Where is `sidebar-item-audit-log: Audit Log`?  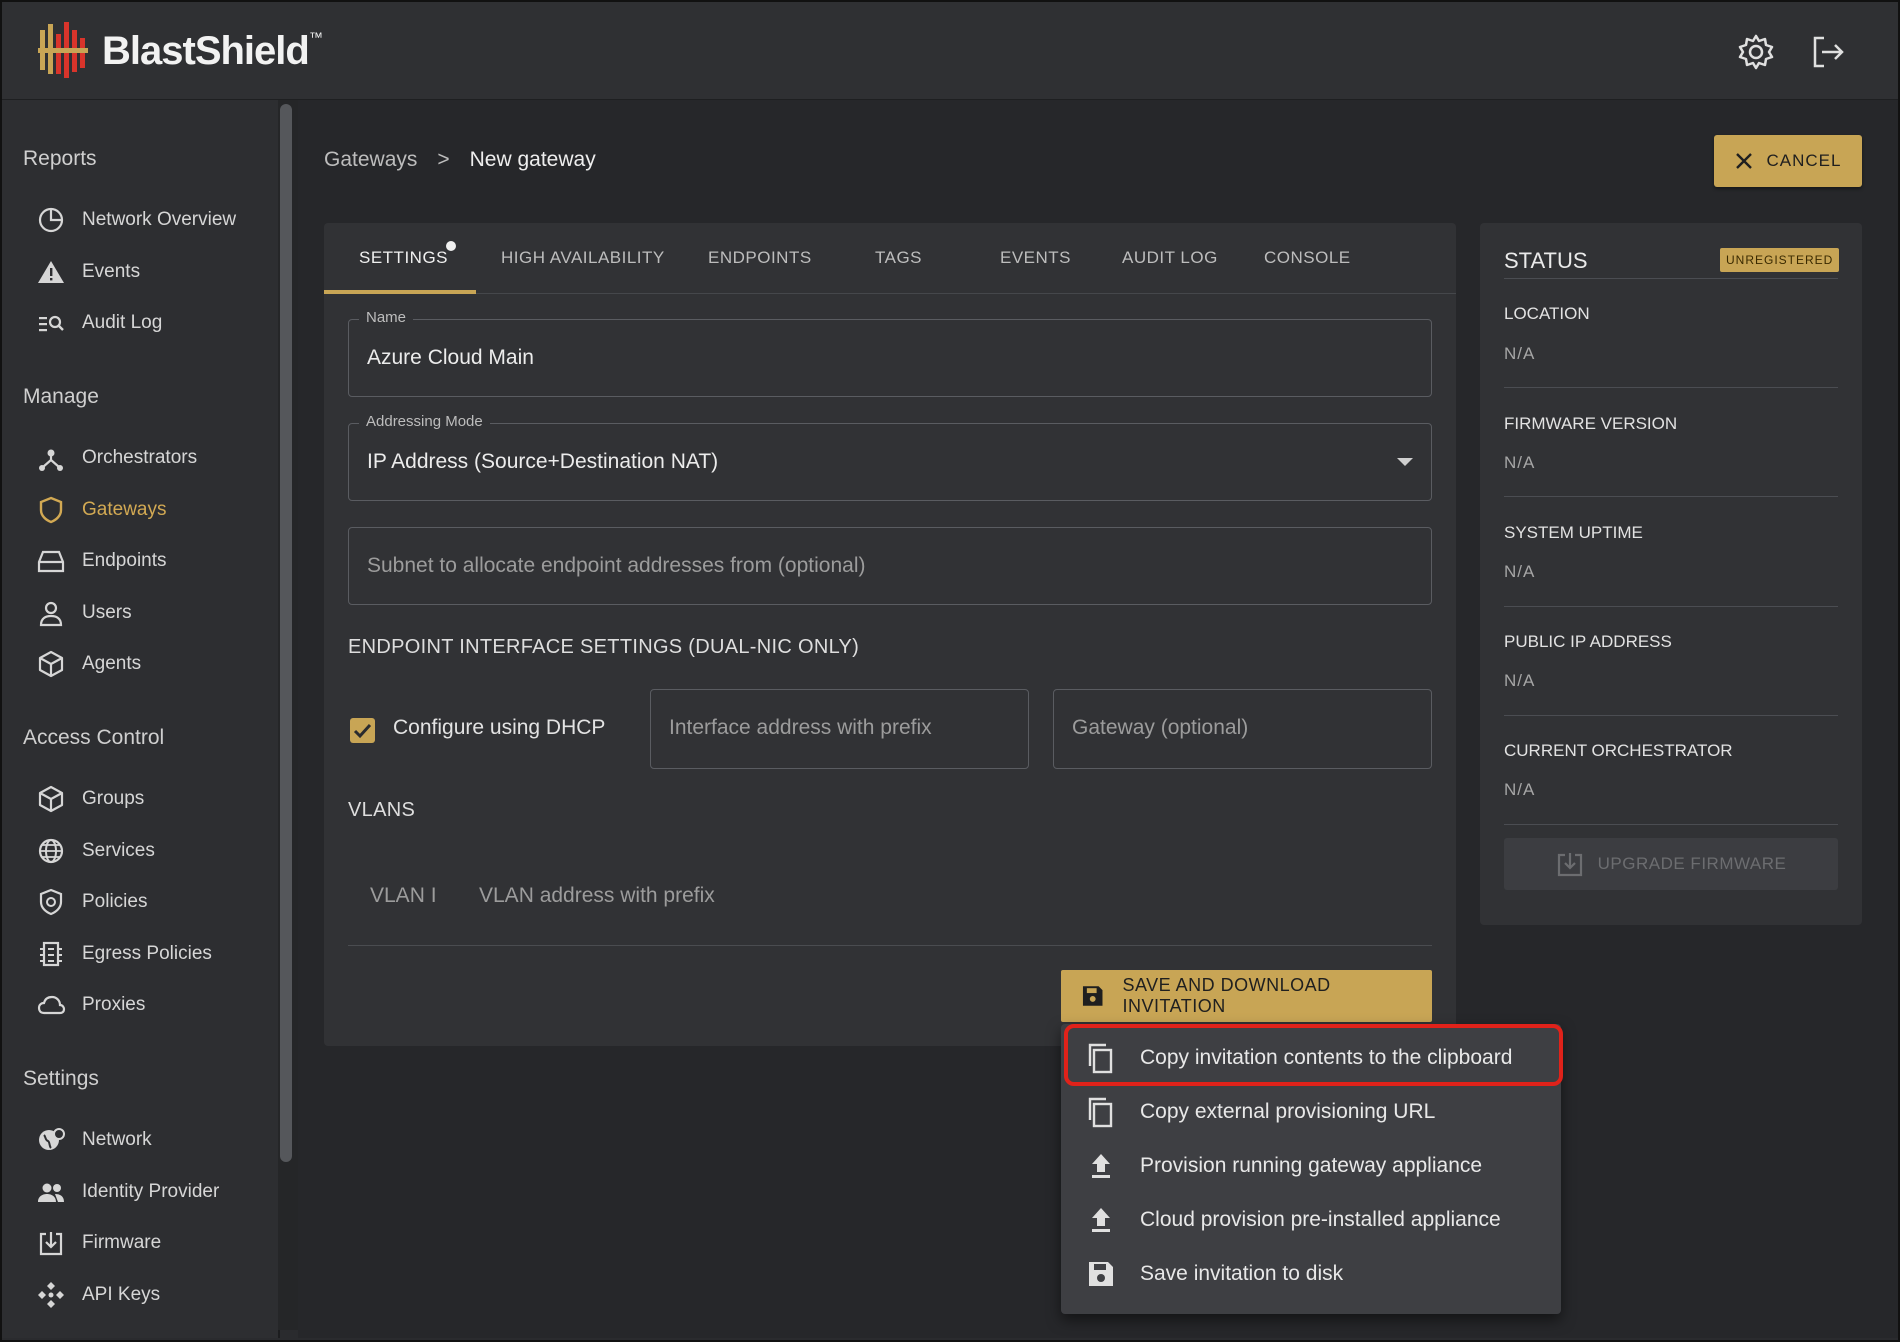
sidebar-item-audit-log: Audit Log is located at coordinates (151, 323).